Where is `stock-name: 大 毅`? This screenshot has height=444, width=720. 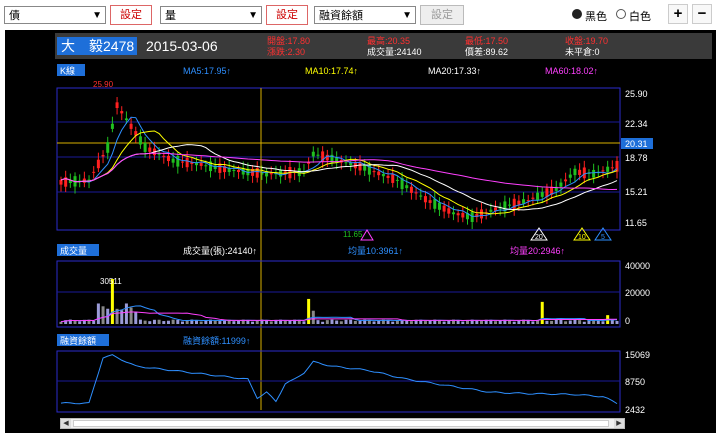
stock-name: 大 毅 is located at coordinates (82, 46).